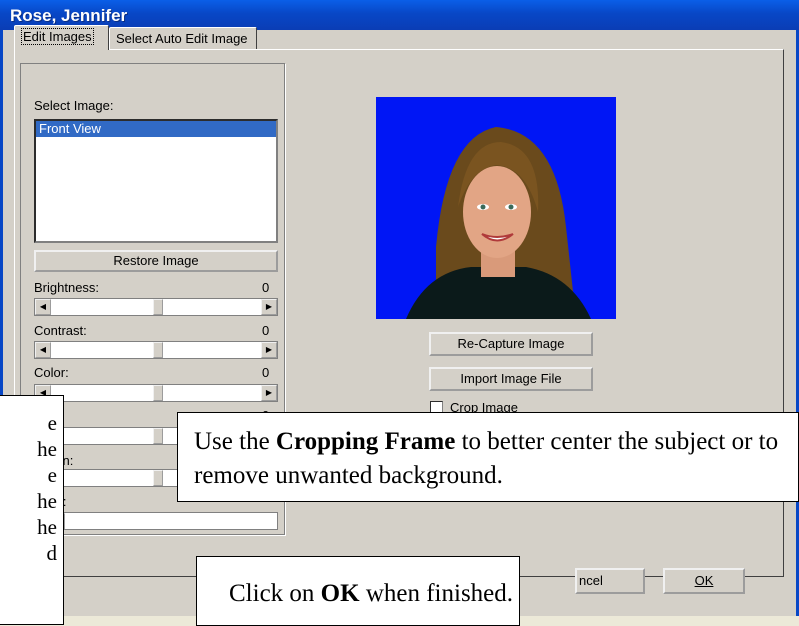 The image size is (799, 626). Describe the element at coordinates (57, 36) in the screenshot. I see `tab-edit-images-label: Edit Images` at that location.